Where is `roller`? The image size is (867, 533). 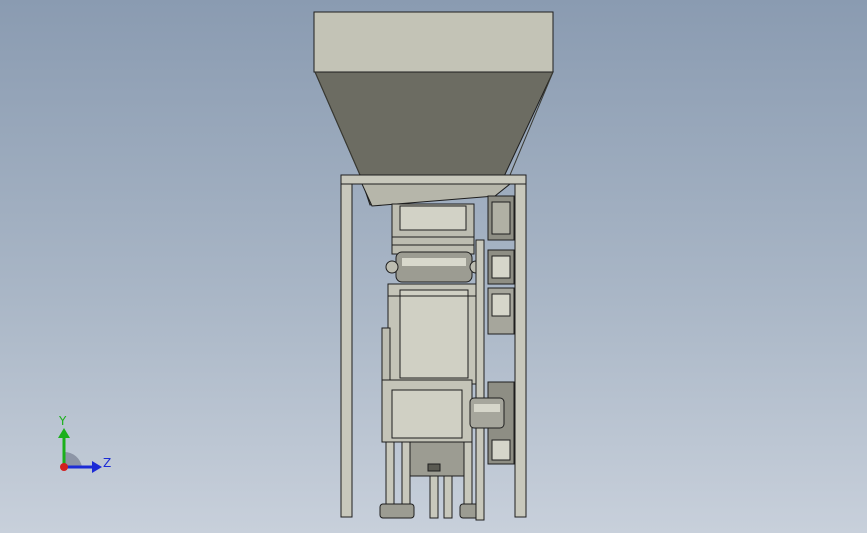
roller is located at coordinates (434, 267).